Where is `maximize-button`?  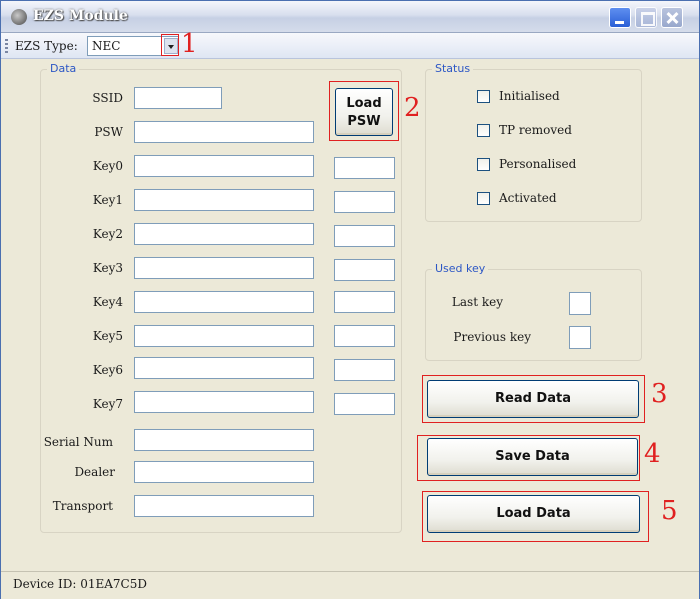 maximize-button is located at coordinates (646, 17).